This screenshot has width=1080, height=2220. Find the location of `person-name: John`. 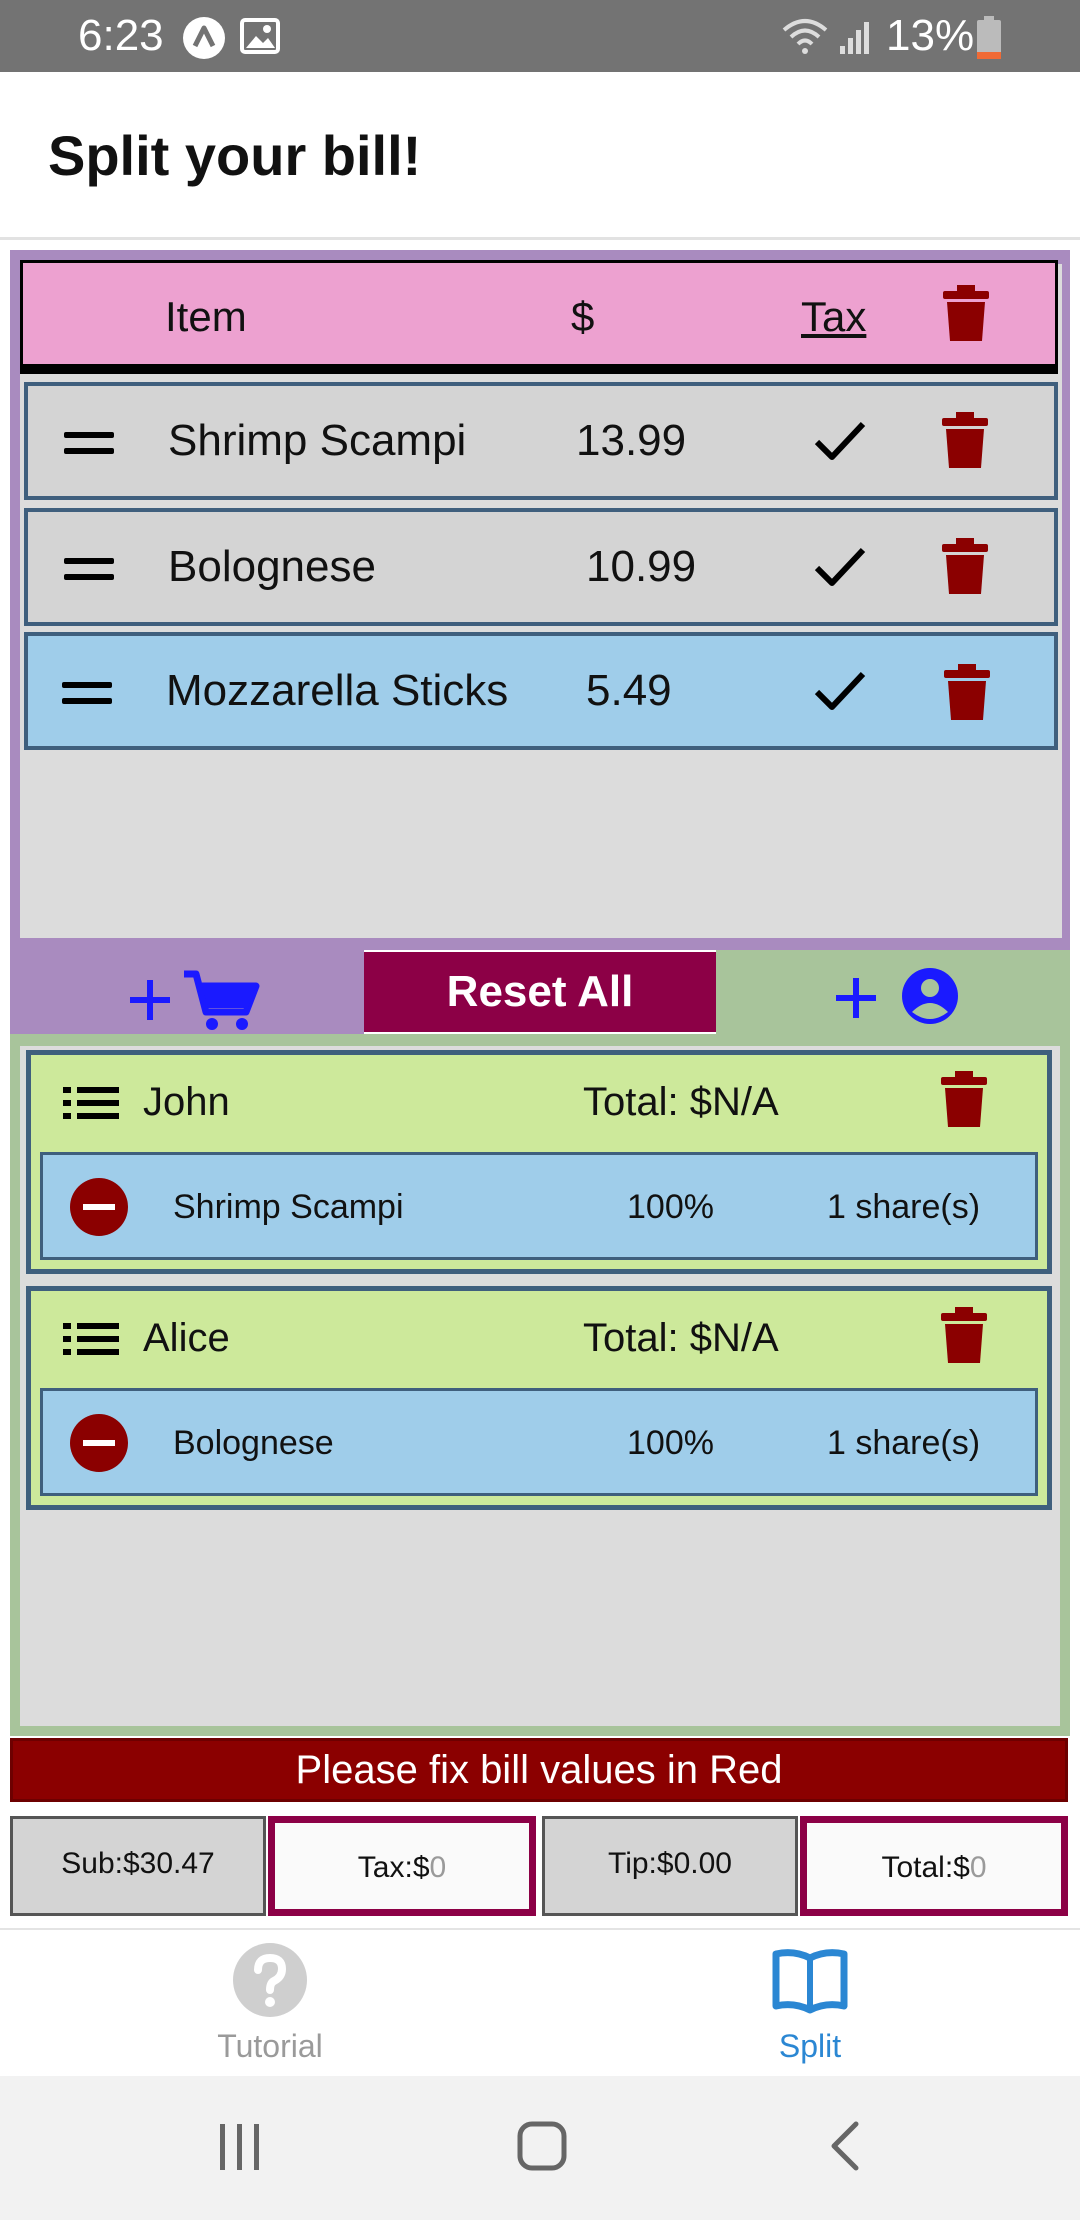

person-name: John is located at coordinates (186, 1102).